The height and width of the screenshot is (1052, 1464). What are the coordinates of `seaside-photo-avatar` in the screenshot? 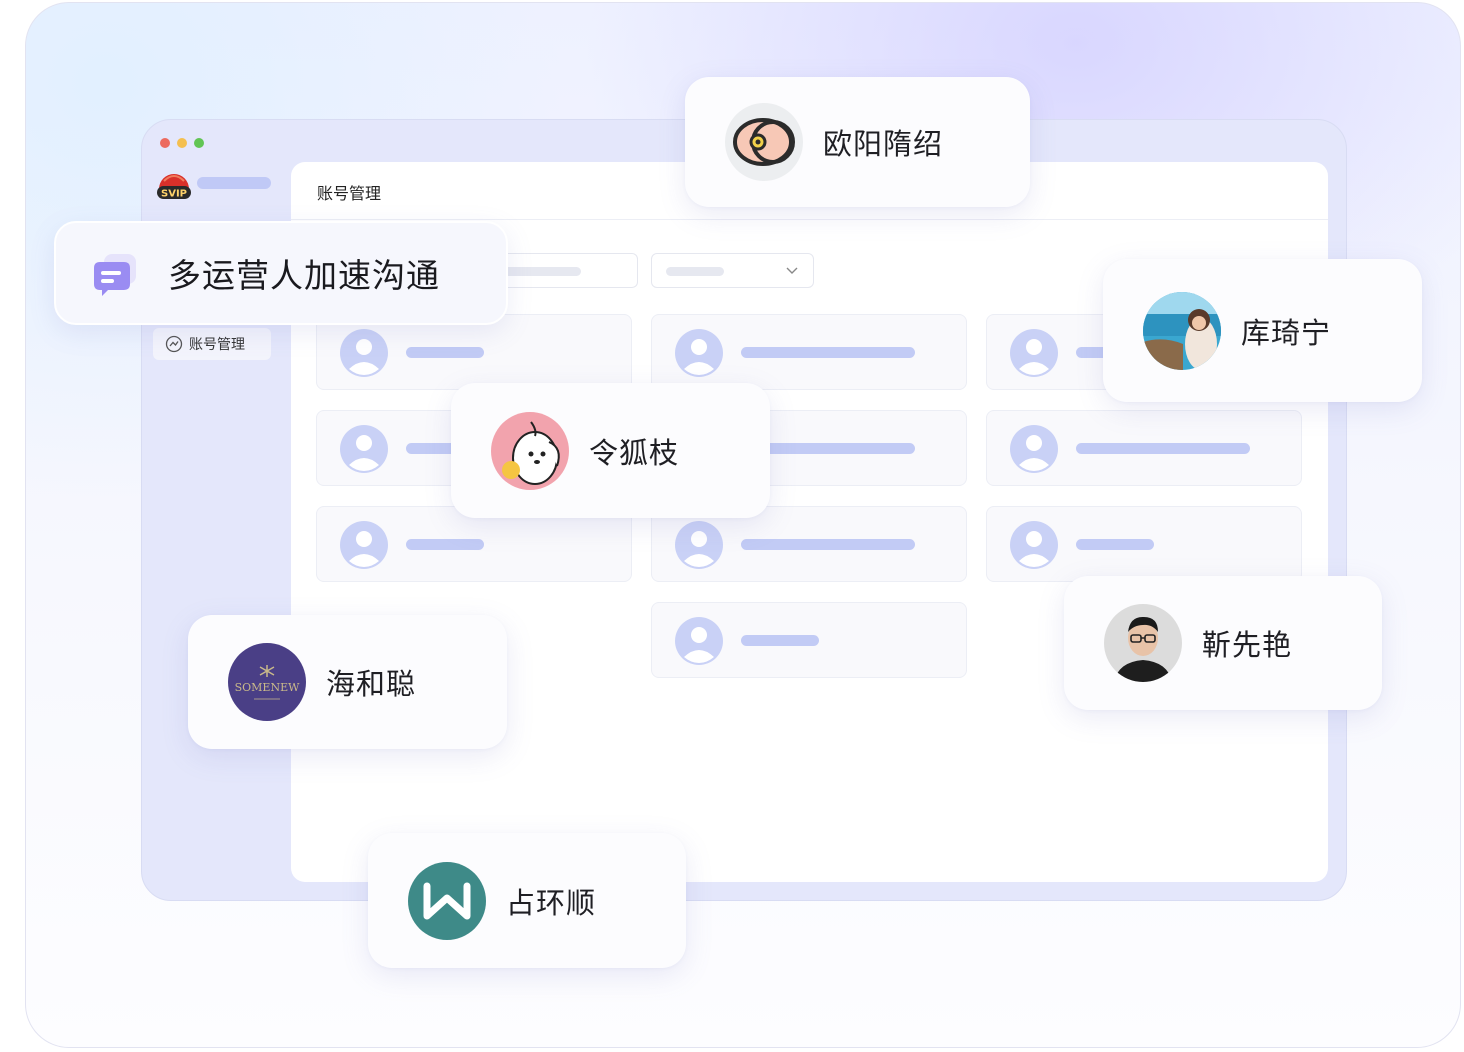 It's located at (1182, 330).